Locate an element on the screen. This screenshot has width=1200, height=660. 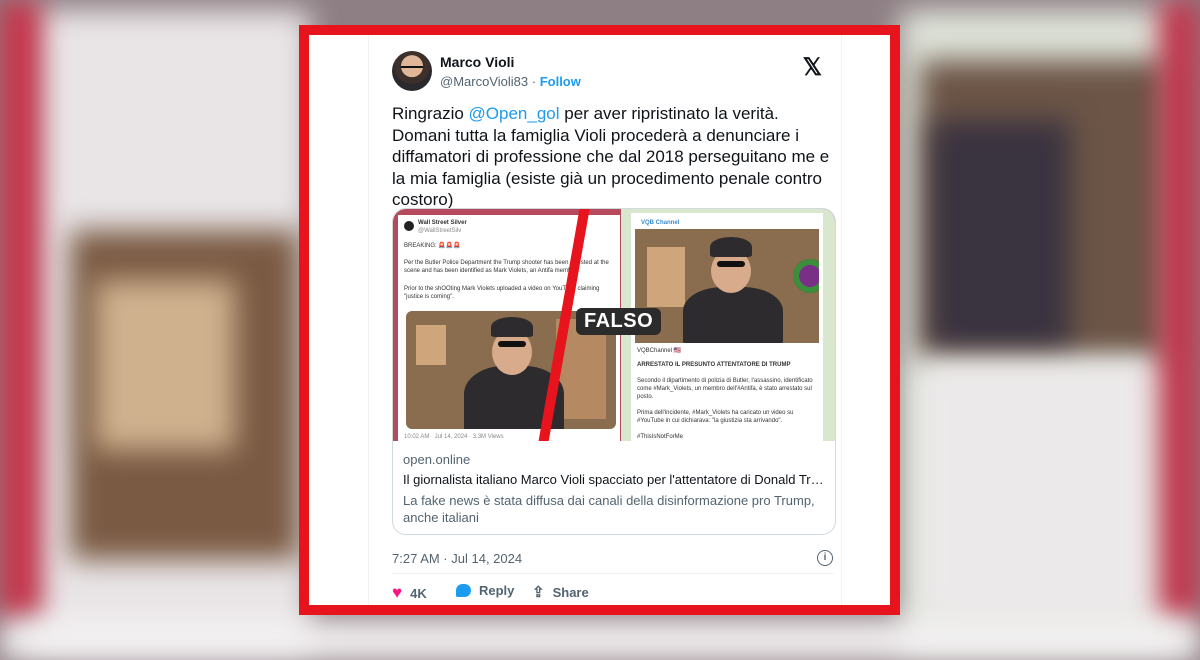
share-icon: ⇪ is located at coordinates (538, 592).